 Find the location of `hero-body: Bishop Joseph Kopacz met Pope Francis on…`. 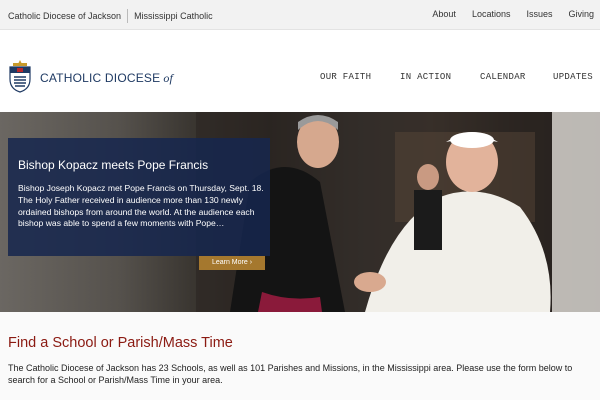

hero-body: Bishop Joseph Kopacz met Pope Francis on… is located at coordinates (141, 206).